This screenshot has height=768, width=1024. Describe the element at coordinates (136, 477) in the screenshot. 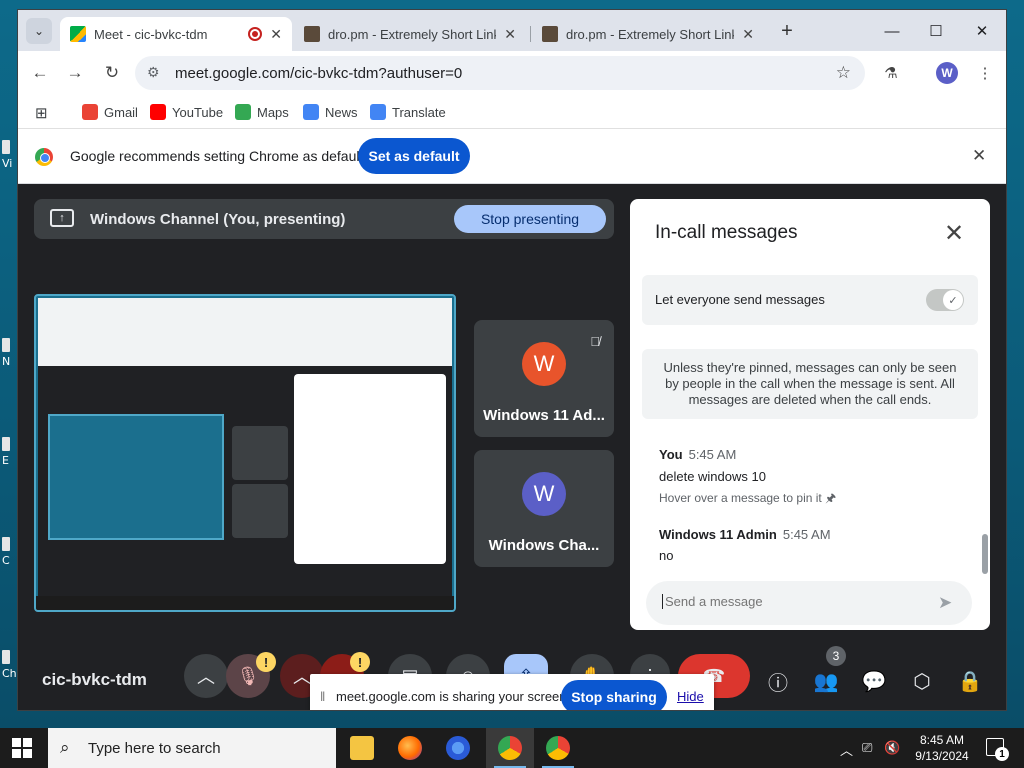

I see `recursive-screen` at that location.